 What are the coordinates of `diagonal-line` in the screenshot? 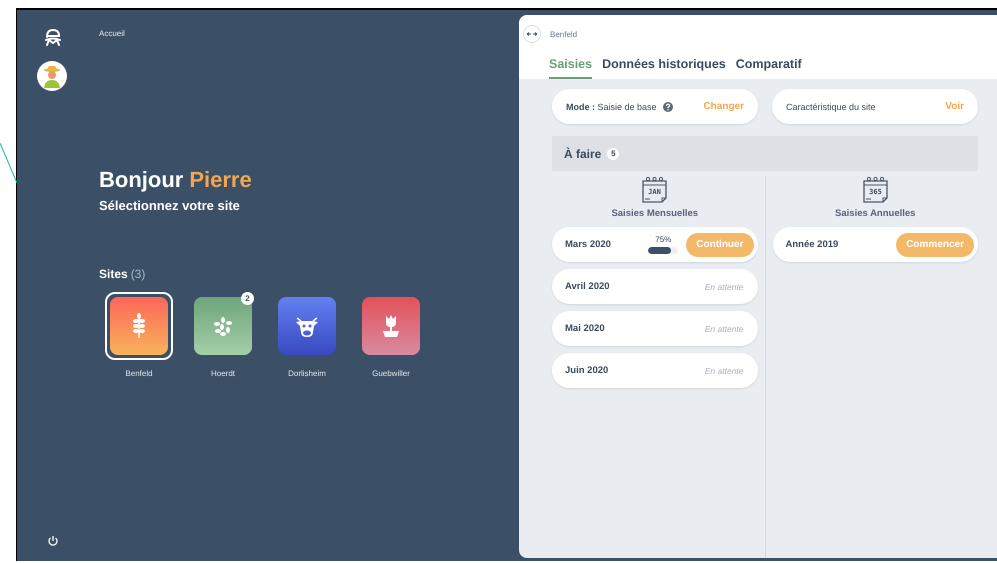 It's located at (8, 163).